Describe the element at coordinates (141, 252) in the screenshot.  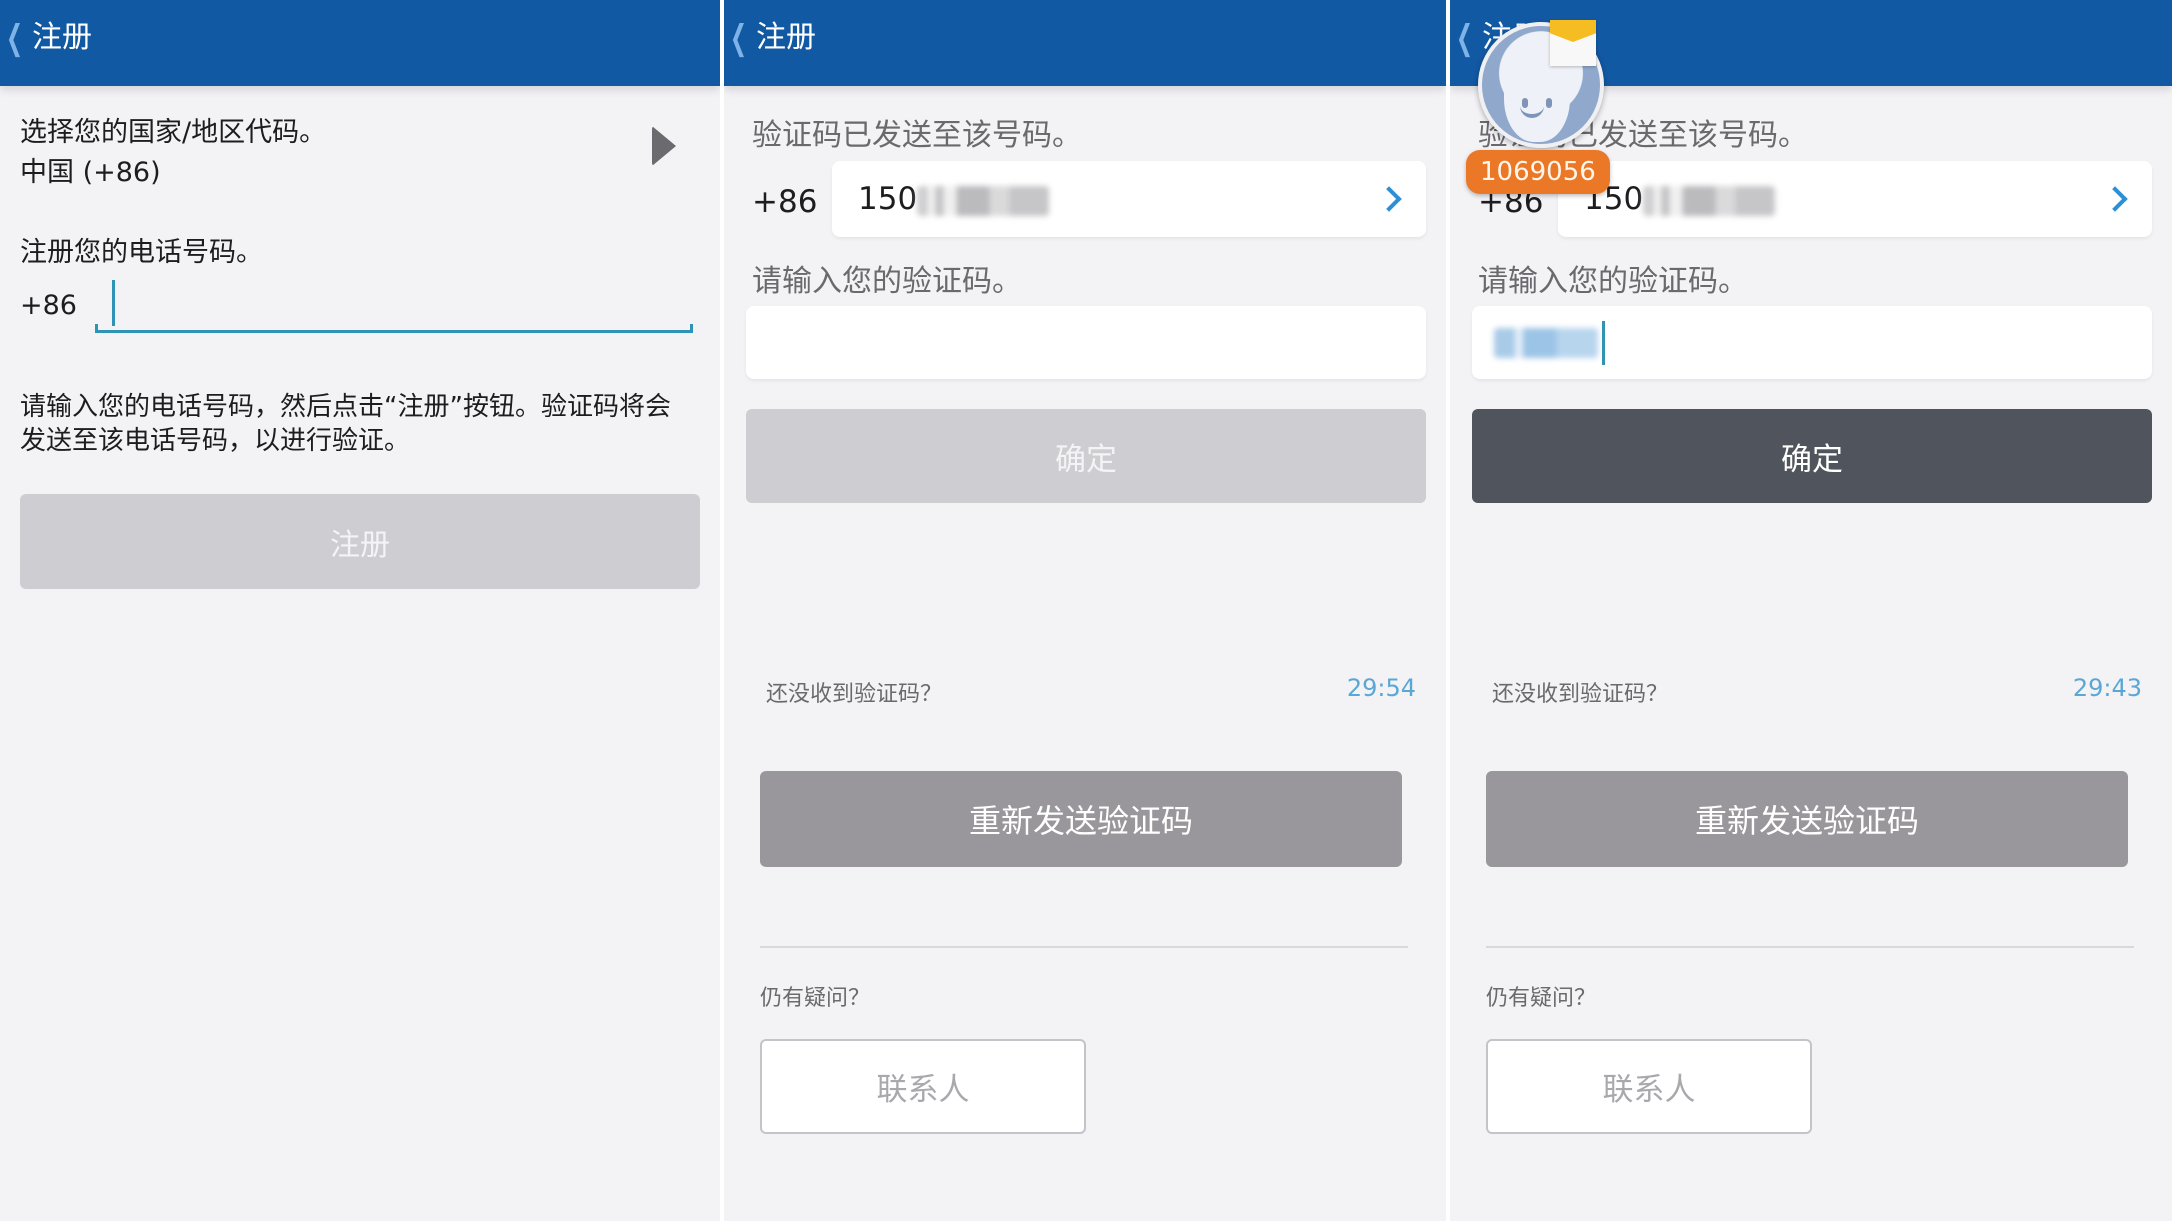
I see `phone-label: 注册您的电话号码。` at that location.